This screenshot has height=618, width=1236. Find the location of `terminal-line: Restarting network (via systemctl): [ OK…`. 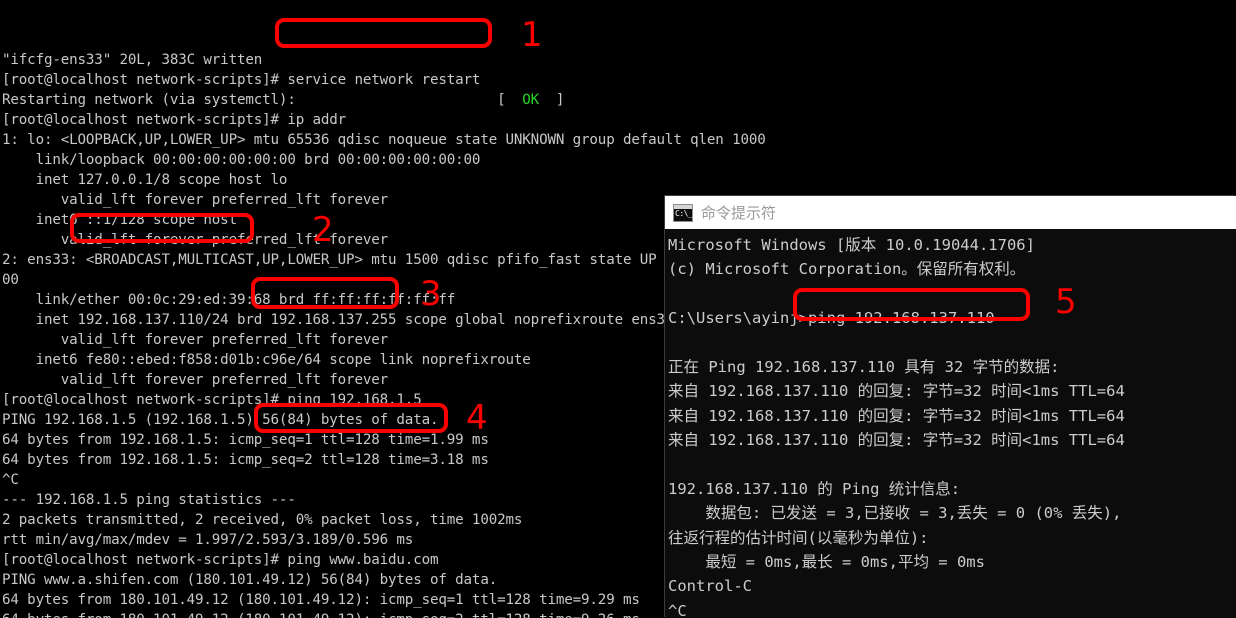

terminal-line: Restarting network (via systemctl): [ OK… is located at coordinates (283, 100).